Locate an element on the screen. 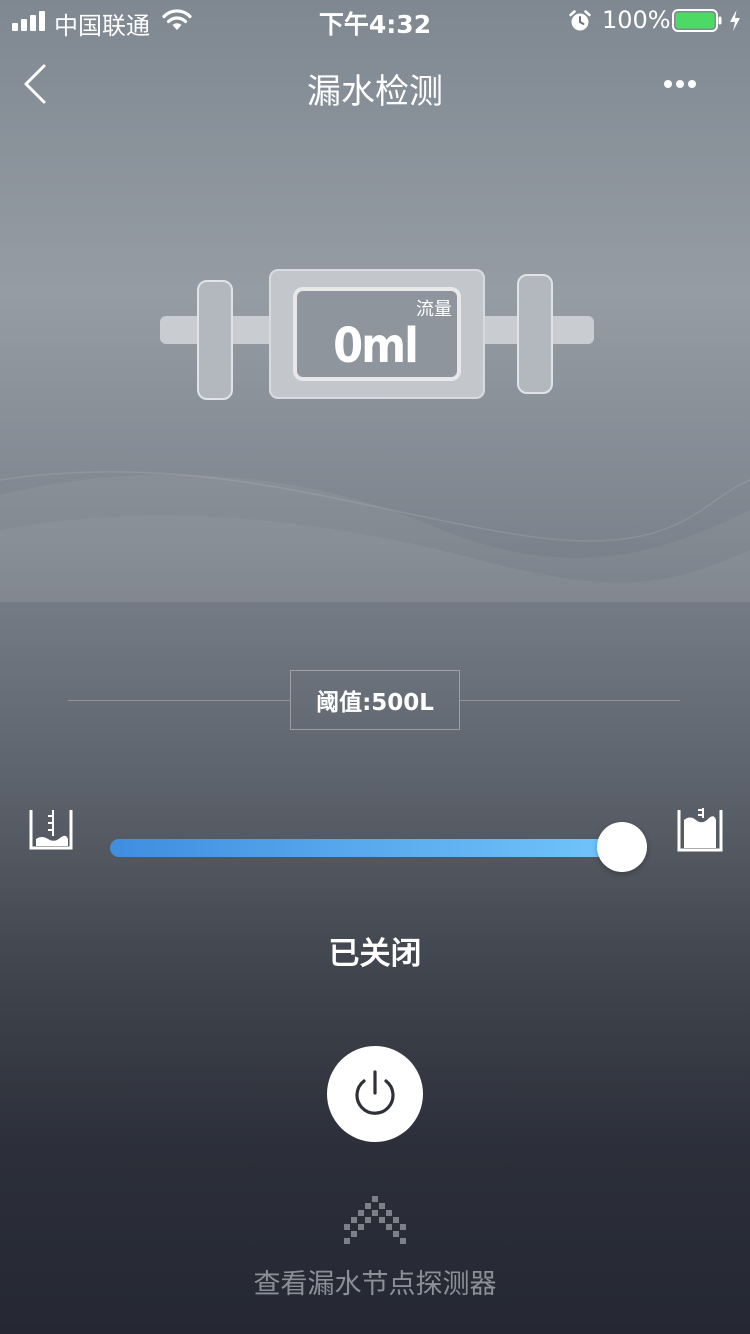  chevron-up-icon is located at coordinates (375, 1220).